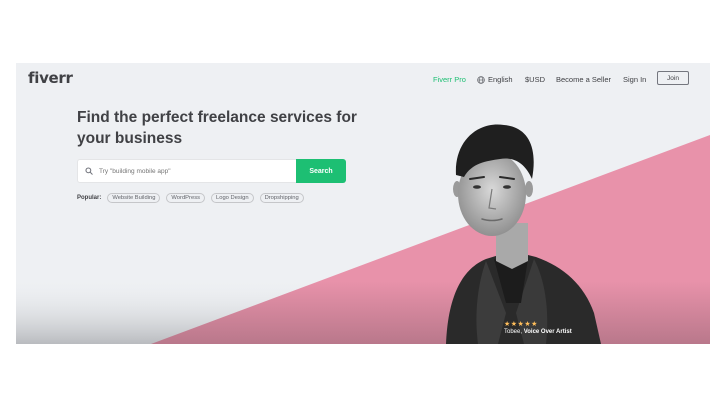 The width and height of the screenshot is (726, 409). I want to click on search-bar: Search, so click(211, 171).